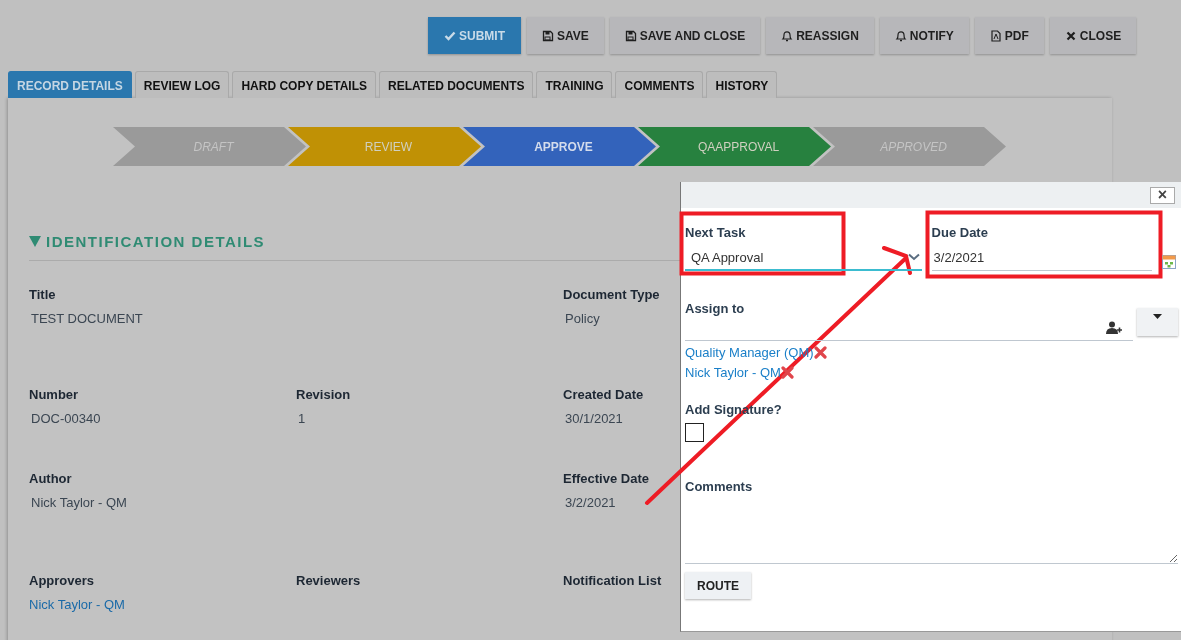 The image size is (1181, 640). I want to click on field-label: Reviewers, so click(328, 580).